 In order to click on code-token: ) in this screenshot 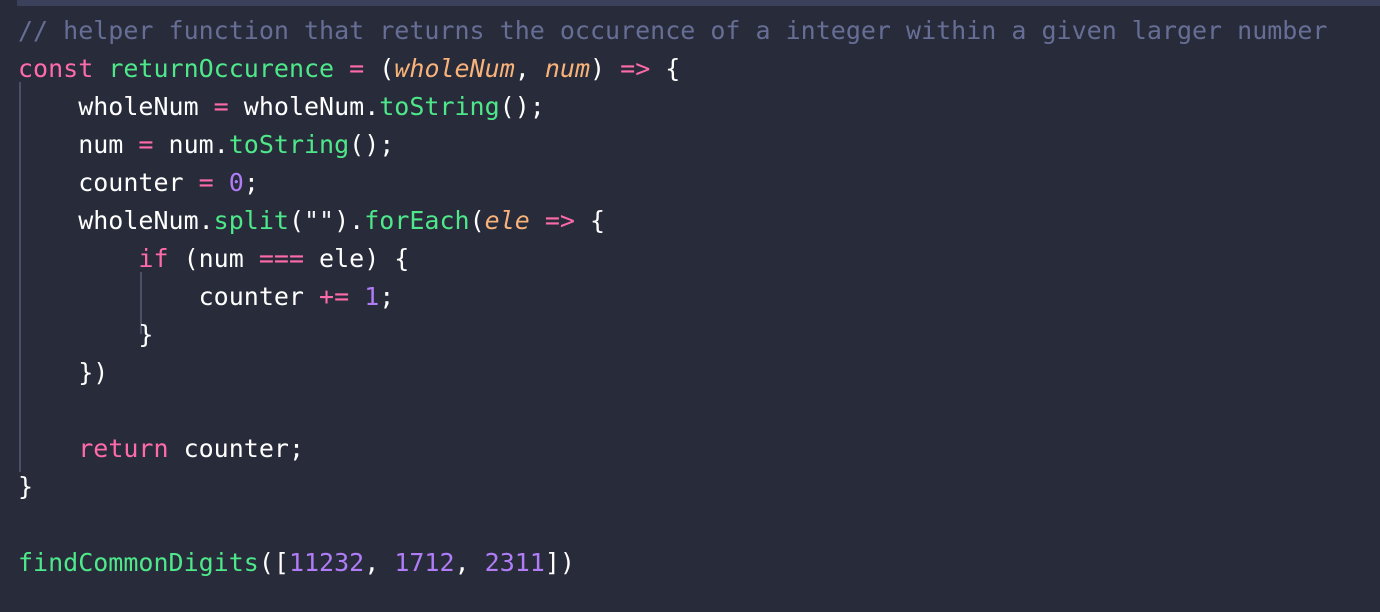, I will do `click(605, 68)`.